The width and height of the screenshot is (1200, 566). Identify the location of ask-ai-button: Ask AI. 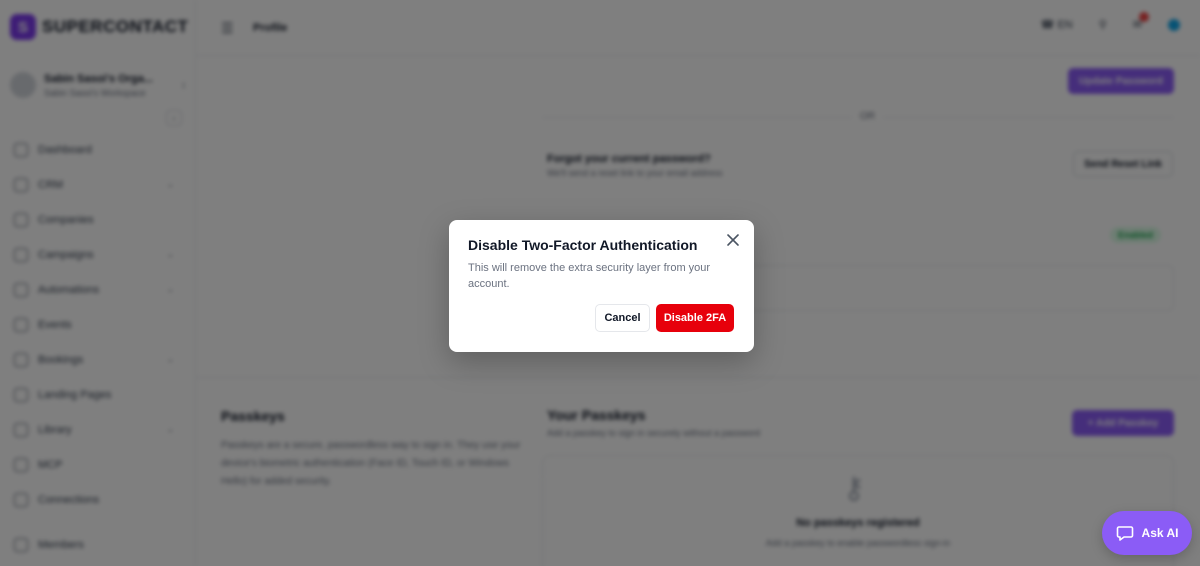
(1147, 533).